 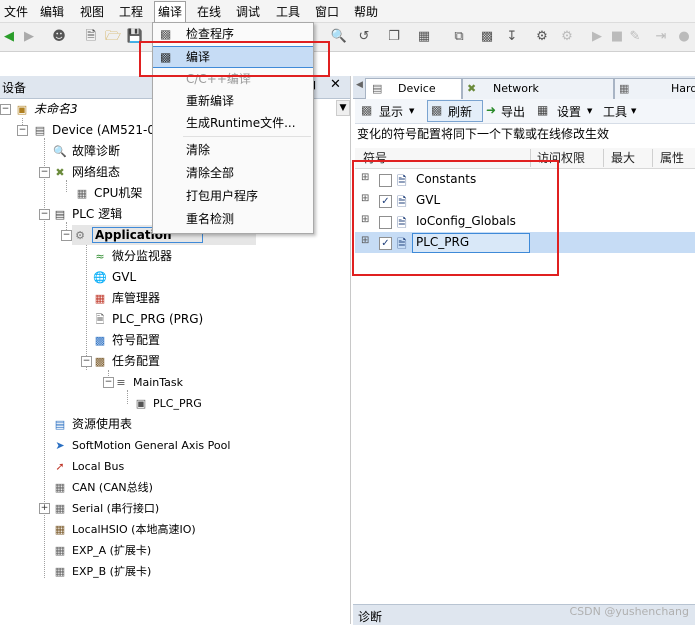 I want to click on module-icon: ▦, so click(x=60, y=550).